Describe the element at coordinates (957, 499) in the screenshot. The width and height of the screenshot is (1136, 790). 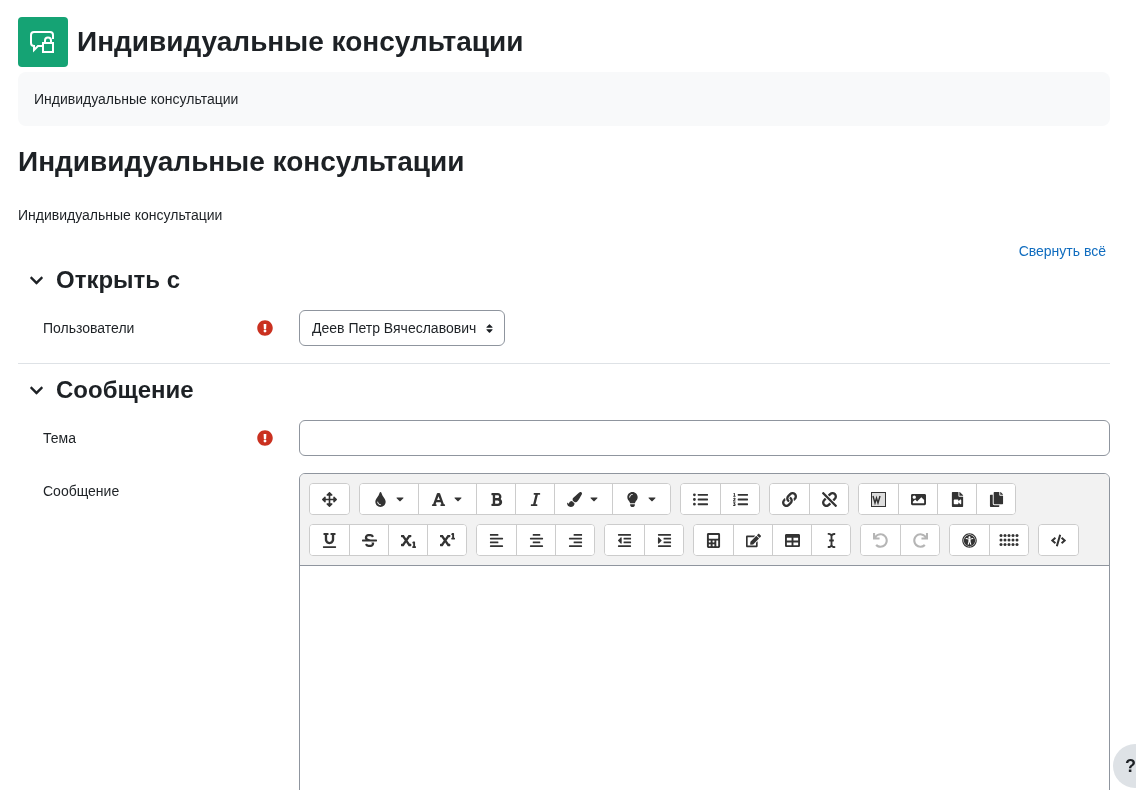
I see `media-file-icon` at that location.